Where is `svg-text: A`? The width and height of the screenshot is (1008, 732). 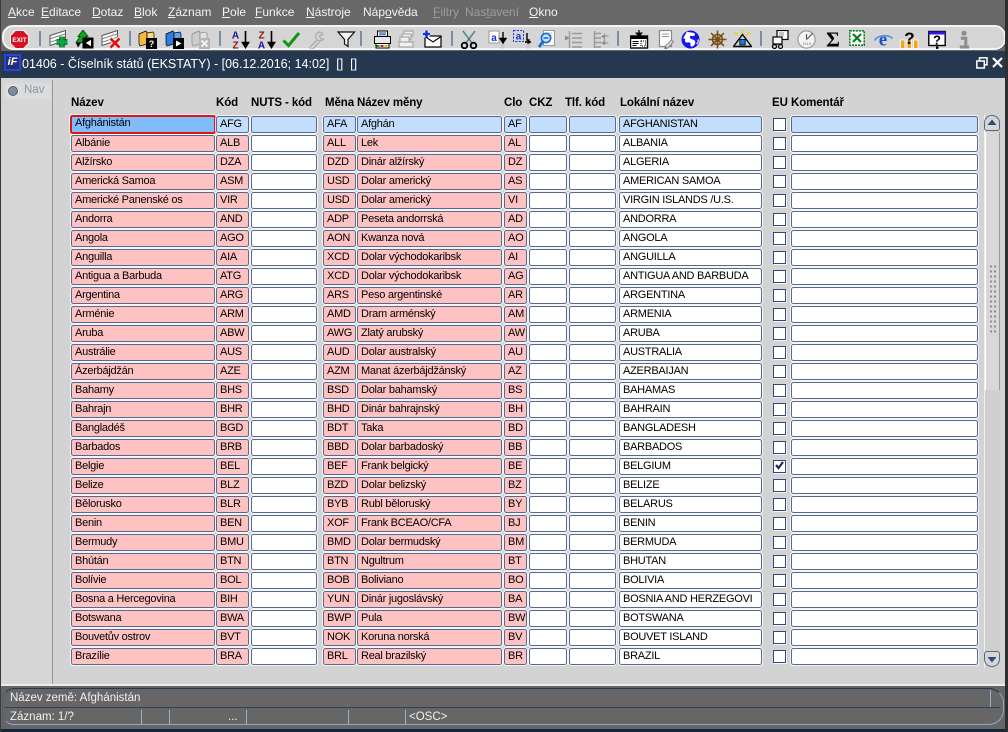 svg-text: A is located at coordinates (261, 45).